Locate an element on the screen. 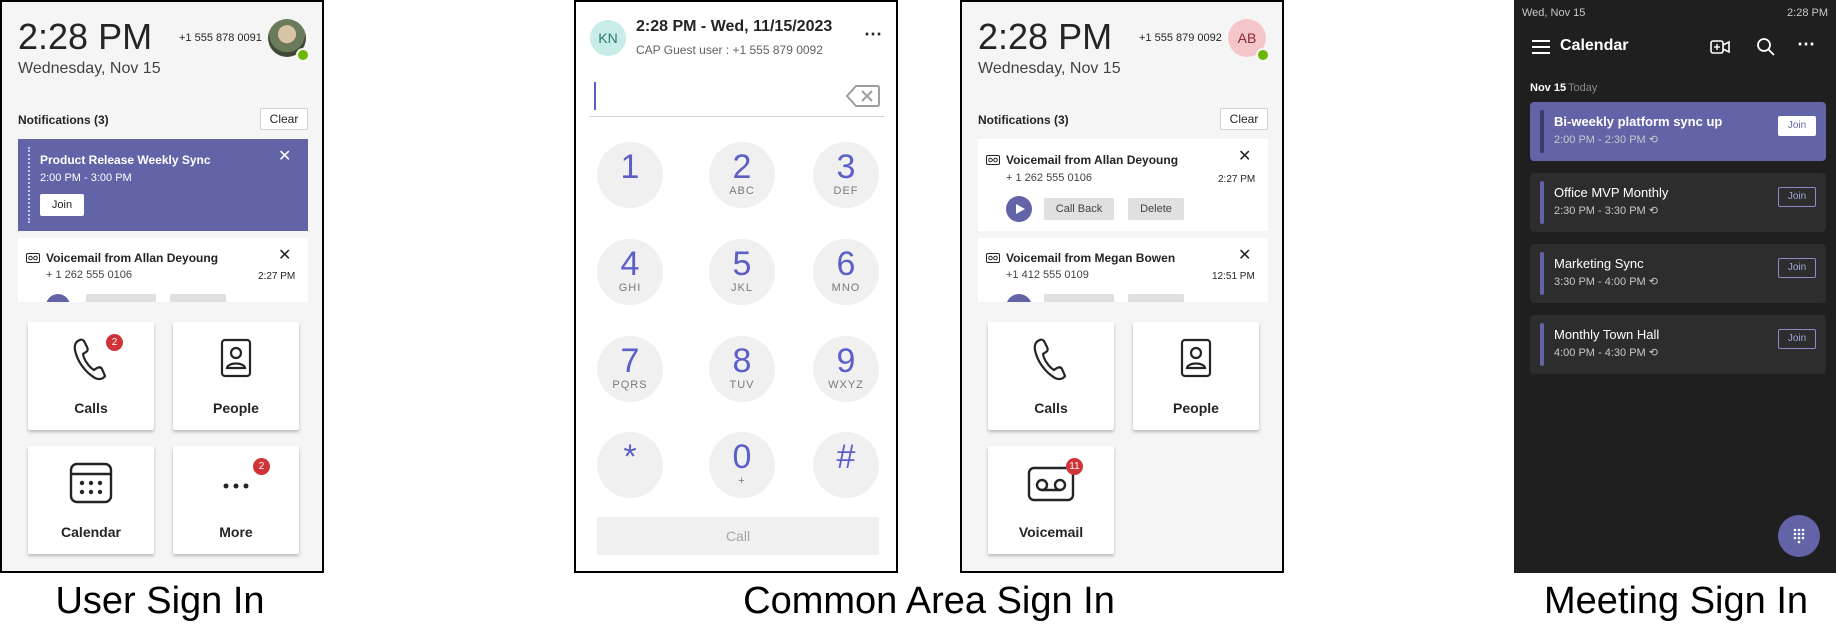 The height and width of the screenshot is (631, 1836). calls-badge: 2 is located at coordinates (114, 342).